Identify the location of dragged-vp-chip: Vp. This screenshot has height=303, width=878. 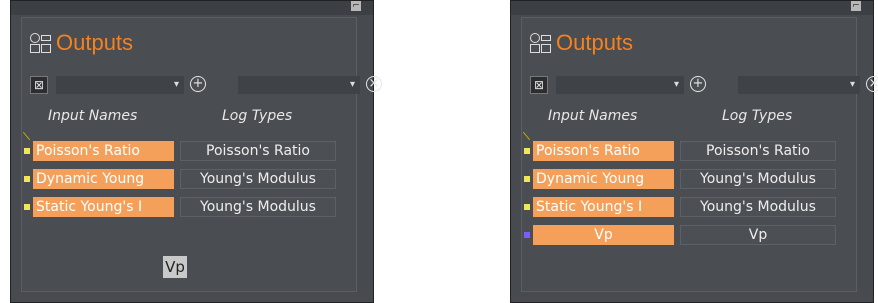
(175, 267).